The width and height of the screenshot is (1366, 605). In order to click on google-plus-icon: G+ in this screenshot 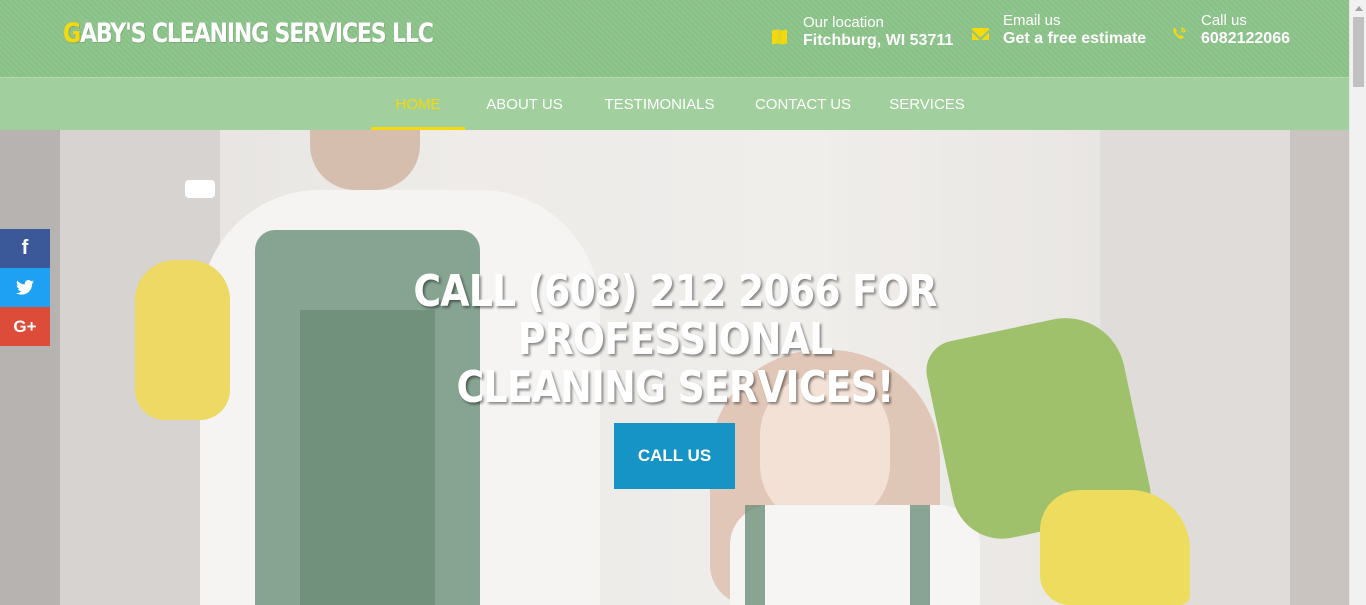, I will do `click(25, 326)`.